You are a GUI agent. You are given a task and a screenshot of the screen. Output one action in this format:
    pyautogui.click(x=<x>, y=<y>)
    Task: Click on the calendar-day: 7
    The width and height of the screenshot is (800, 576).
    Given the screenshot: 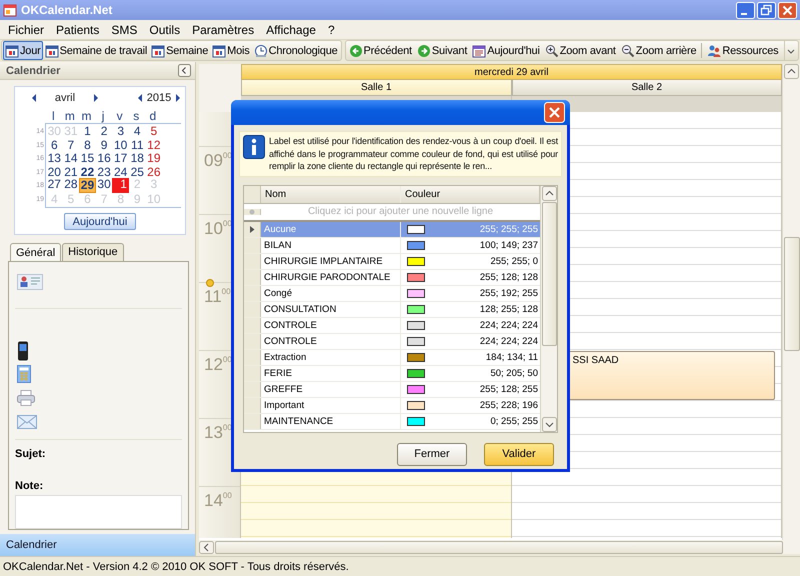 What is the action you would take?
    pyautogui.click(x=71, y=145)
    